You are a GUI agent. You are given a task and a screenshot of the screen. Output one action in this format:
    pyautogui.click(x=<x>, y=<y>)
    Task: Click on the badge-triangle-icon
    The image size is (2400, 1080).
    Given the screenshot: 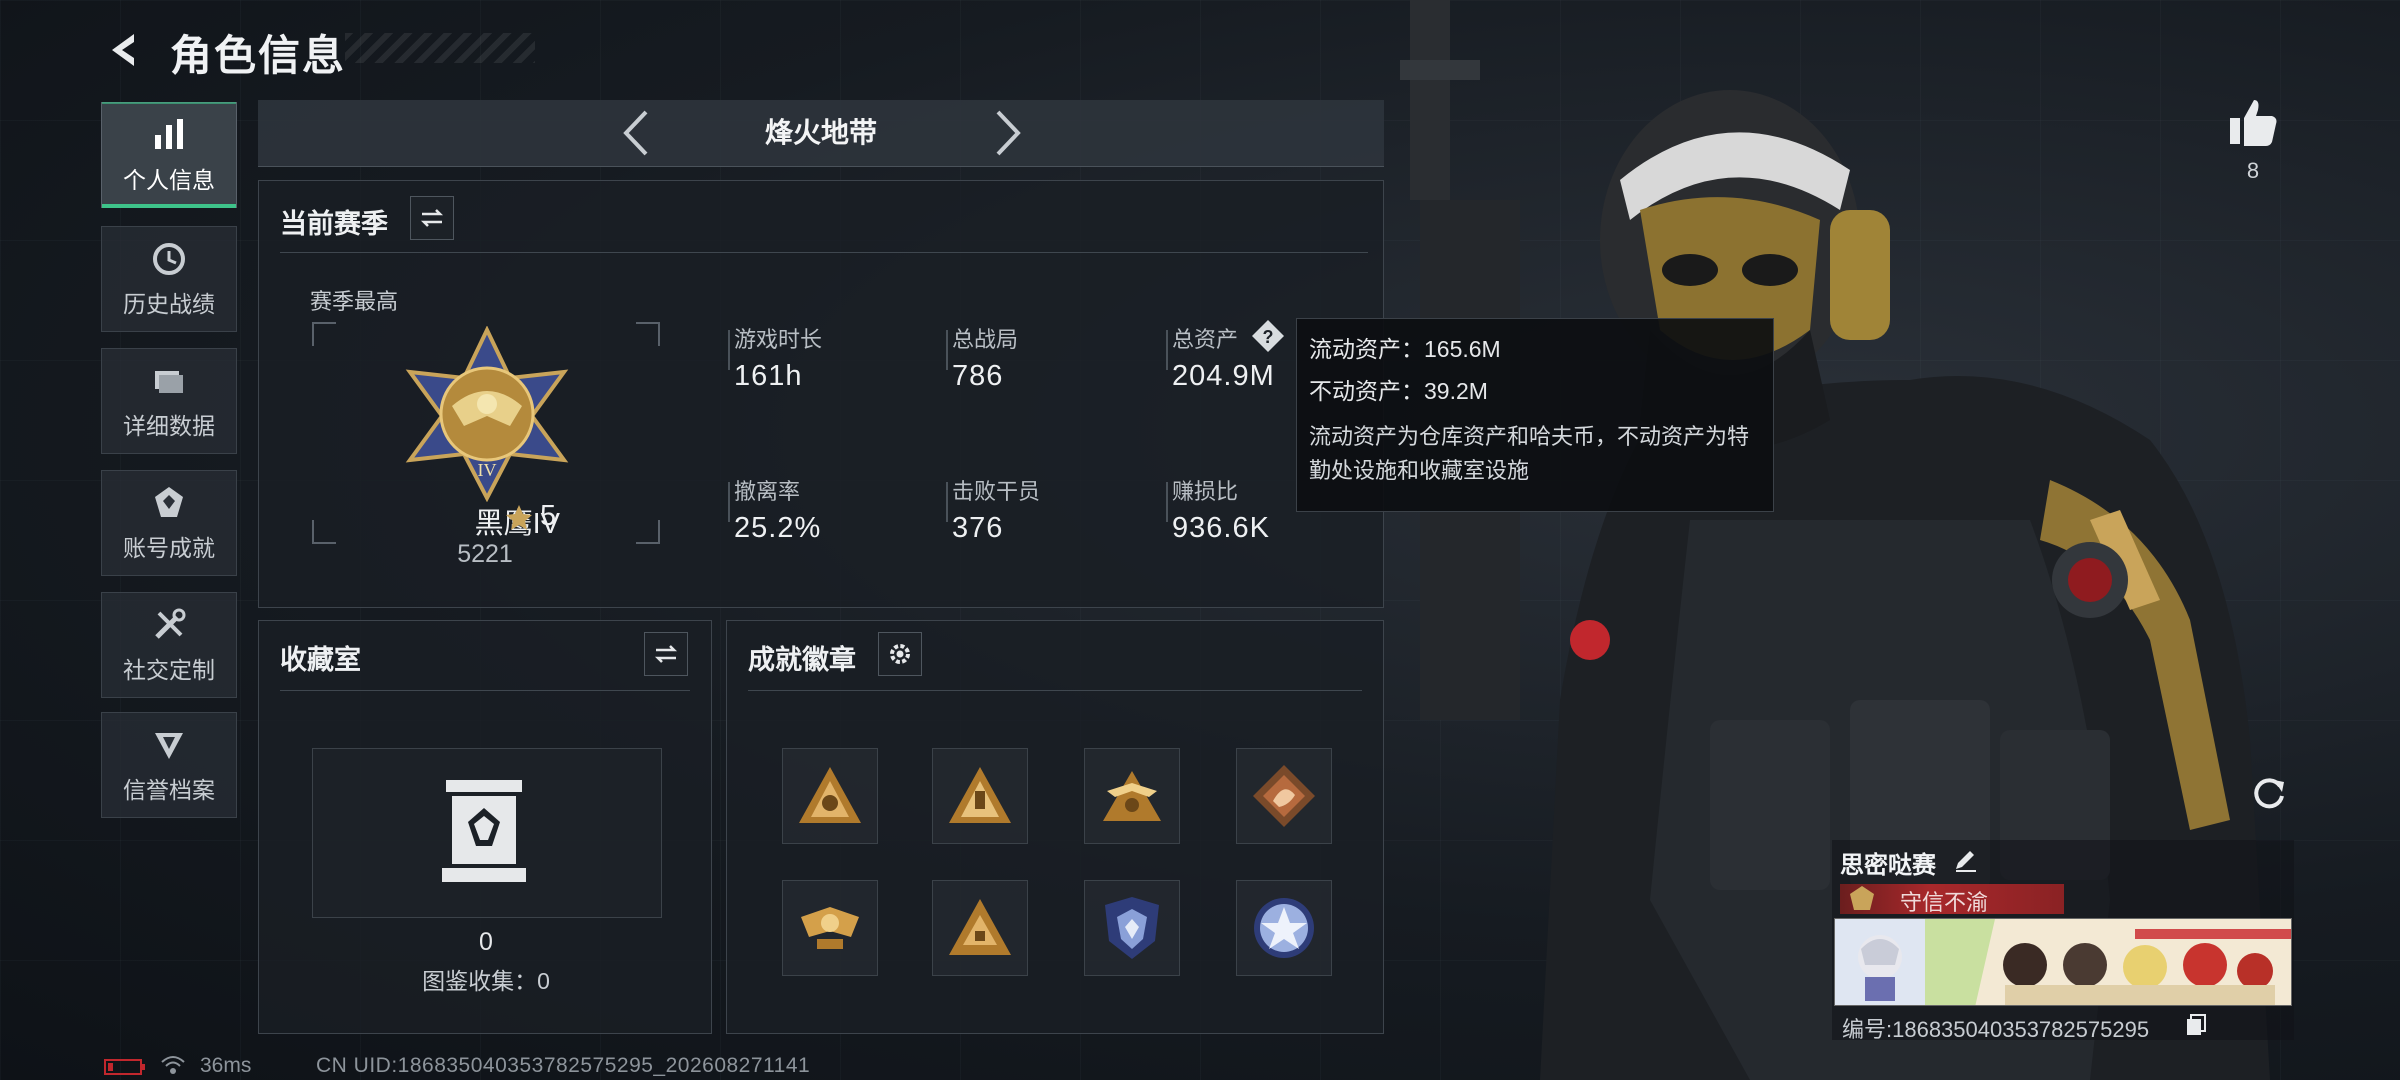 What is the action you would take?
    pyautogui.click(x=830, y=795)
    